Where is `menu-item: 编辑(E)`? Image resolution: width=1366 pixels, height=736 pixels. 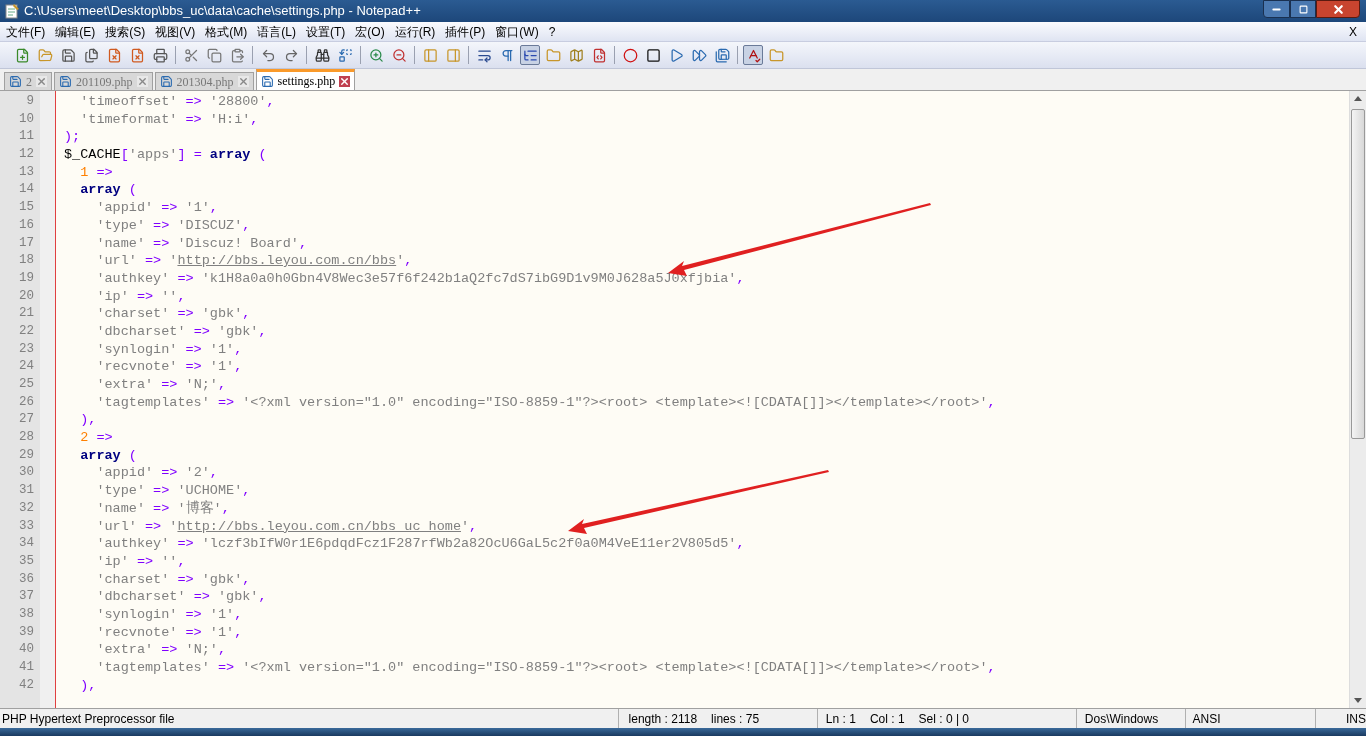
menu-item: 编辑(E) is located at coordinates (75, 31).